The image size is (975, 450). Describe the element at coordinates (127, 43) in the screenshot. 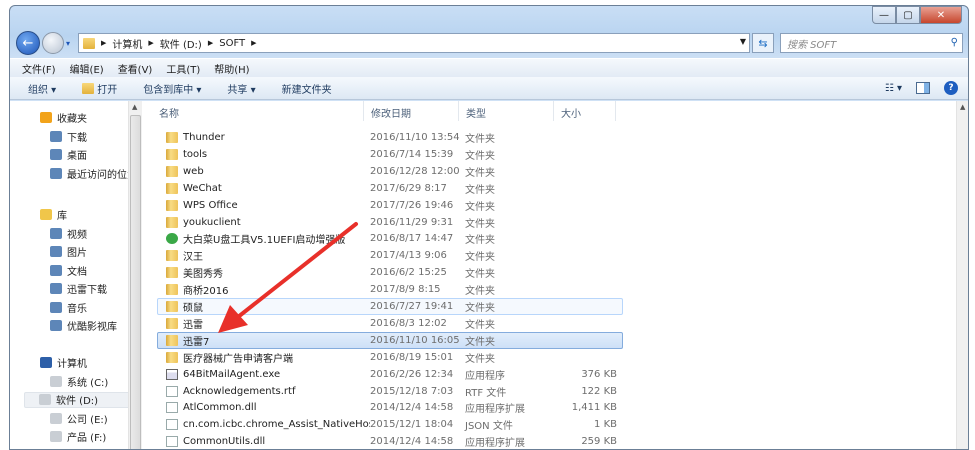

I see `breadcrumb-computer: 计算机` at that location.